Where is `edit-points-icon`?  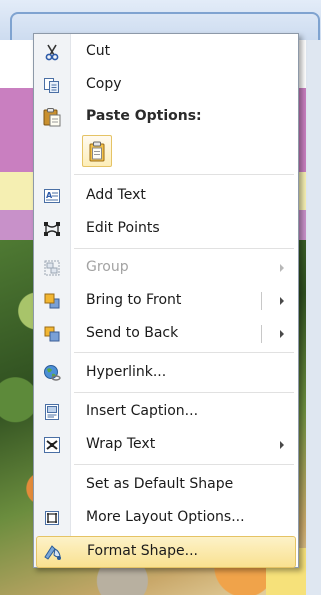 edit-points-icon is located at coordinates (52, 229).